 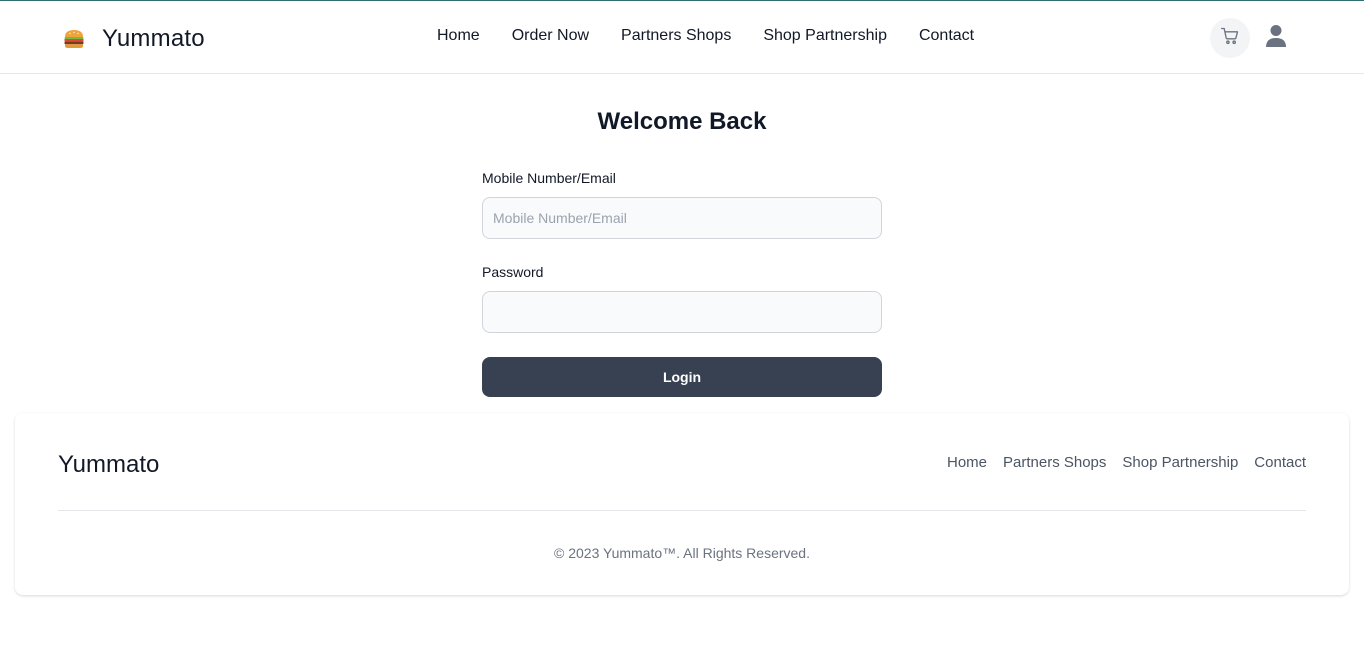 I want to click on brand-name: Yummato, so click(x=153, y=38).